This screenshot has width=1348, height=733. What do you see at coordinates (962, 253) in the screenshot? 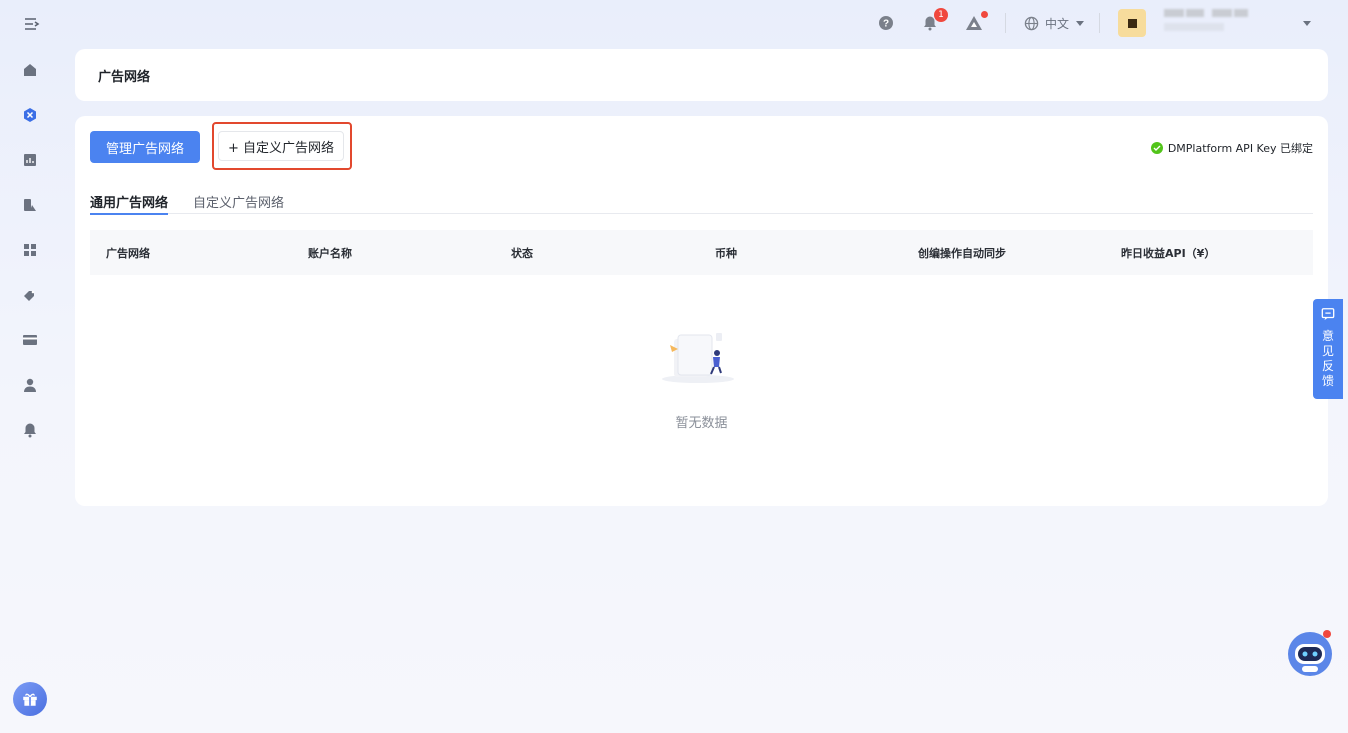
I see `column-header: 创编操作自动同步` at bounding box center [962, 253].